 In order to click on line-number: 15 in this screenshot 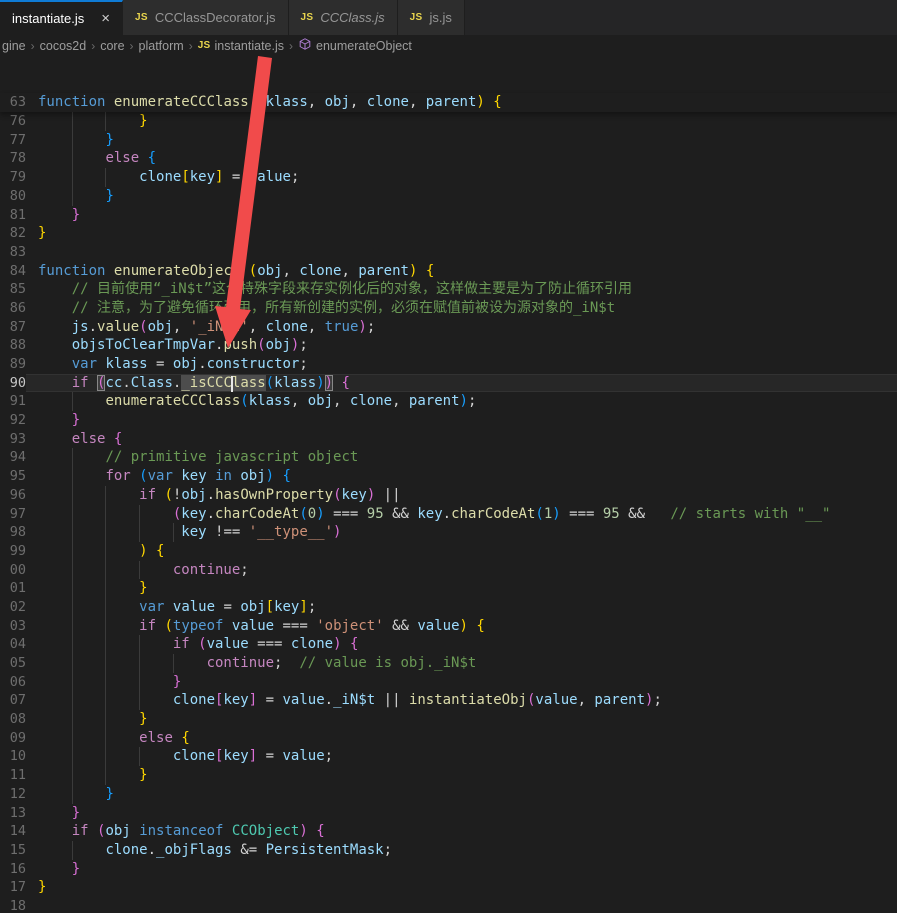, I will do `click(17, 849)`.